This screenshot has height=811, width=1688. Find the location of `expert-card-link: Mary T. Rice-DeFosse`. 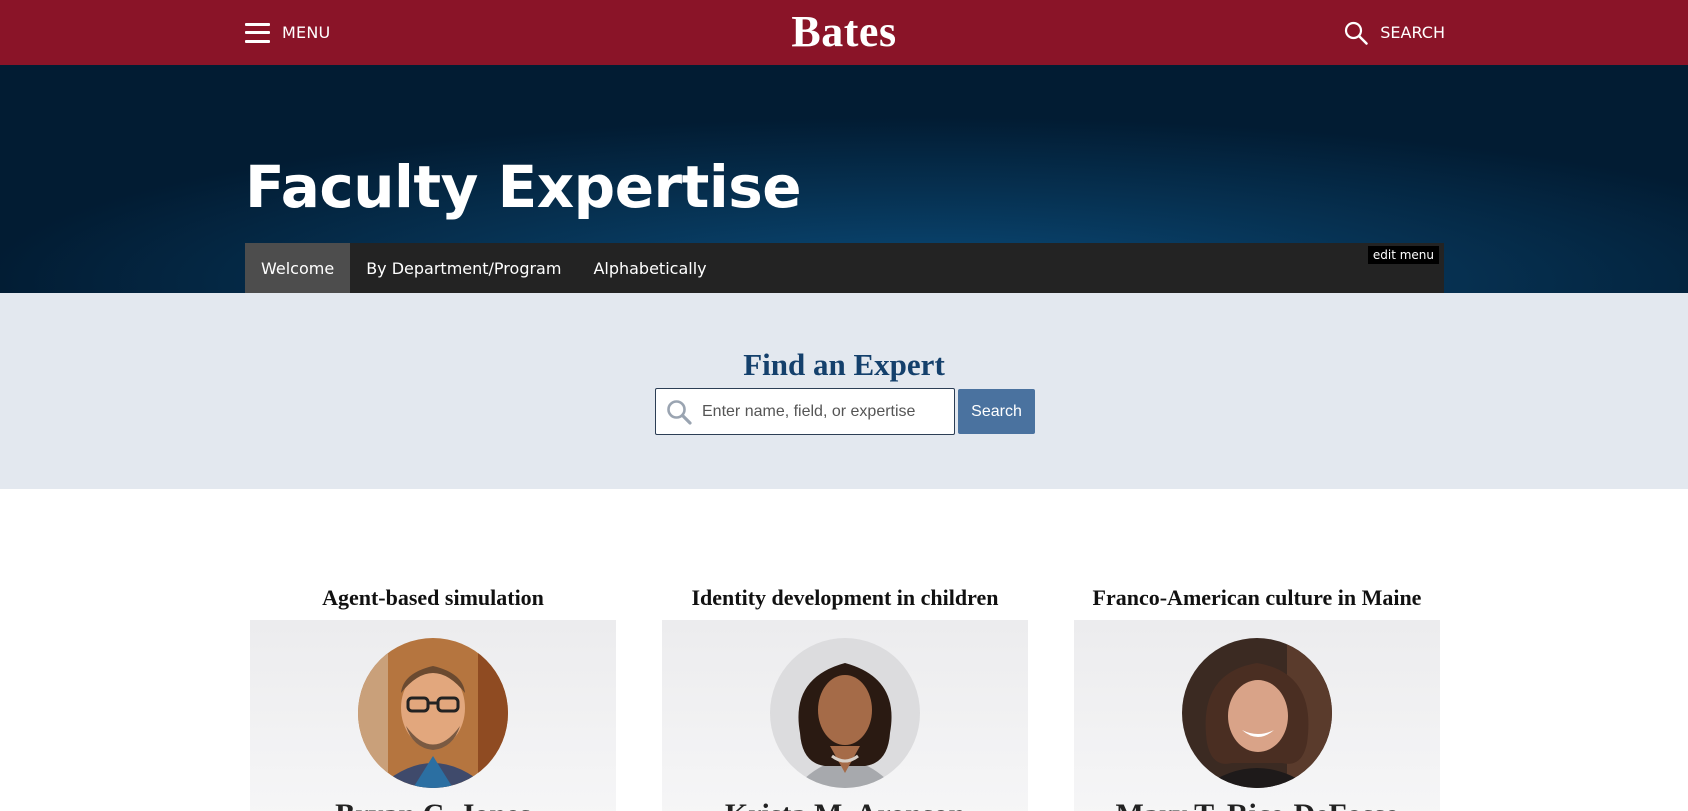

expert-card-link: Mary T. Rice-DeFosse is located at coordinates (1257, 715).